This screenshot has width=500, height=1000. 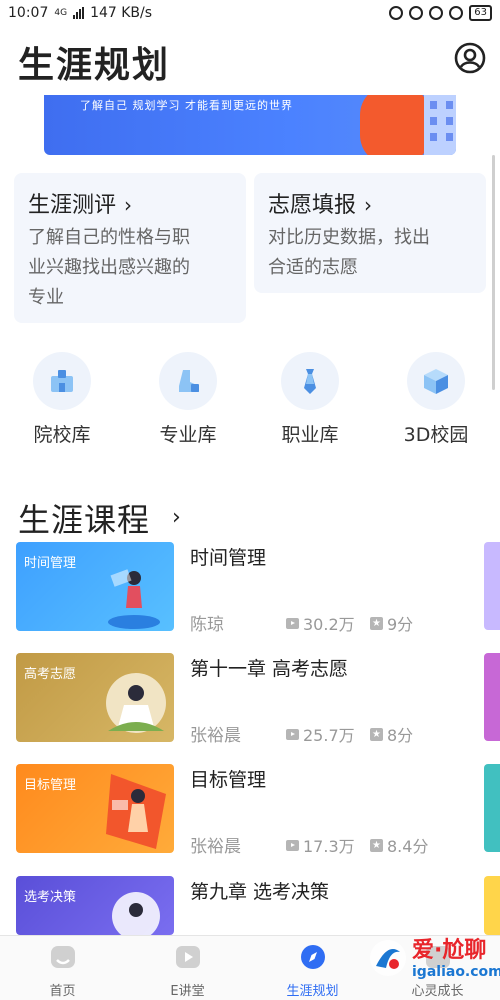 I want to click on nav-item-home: 首页, so click(x=62, y=968).